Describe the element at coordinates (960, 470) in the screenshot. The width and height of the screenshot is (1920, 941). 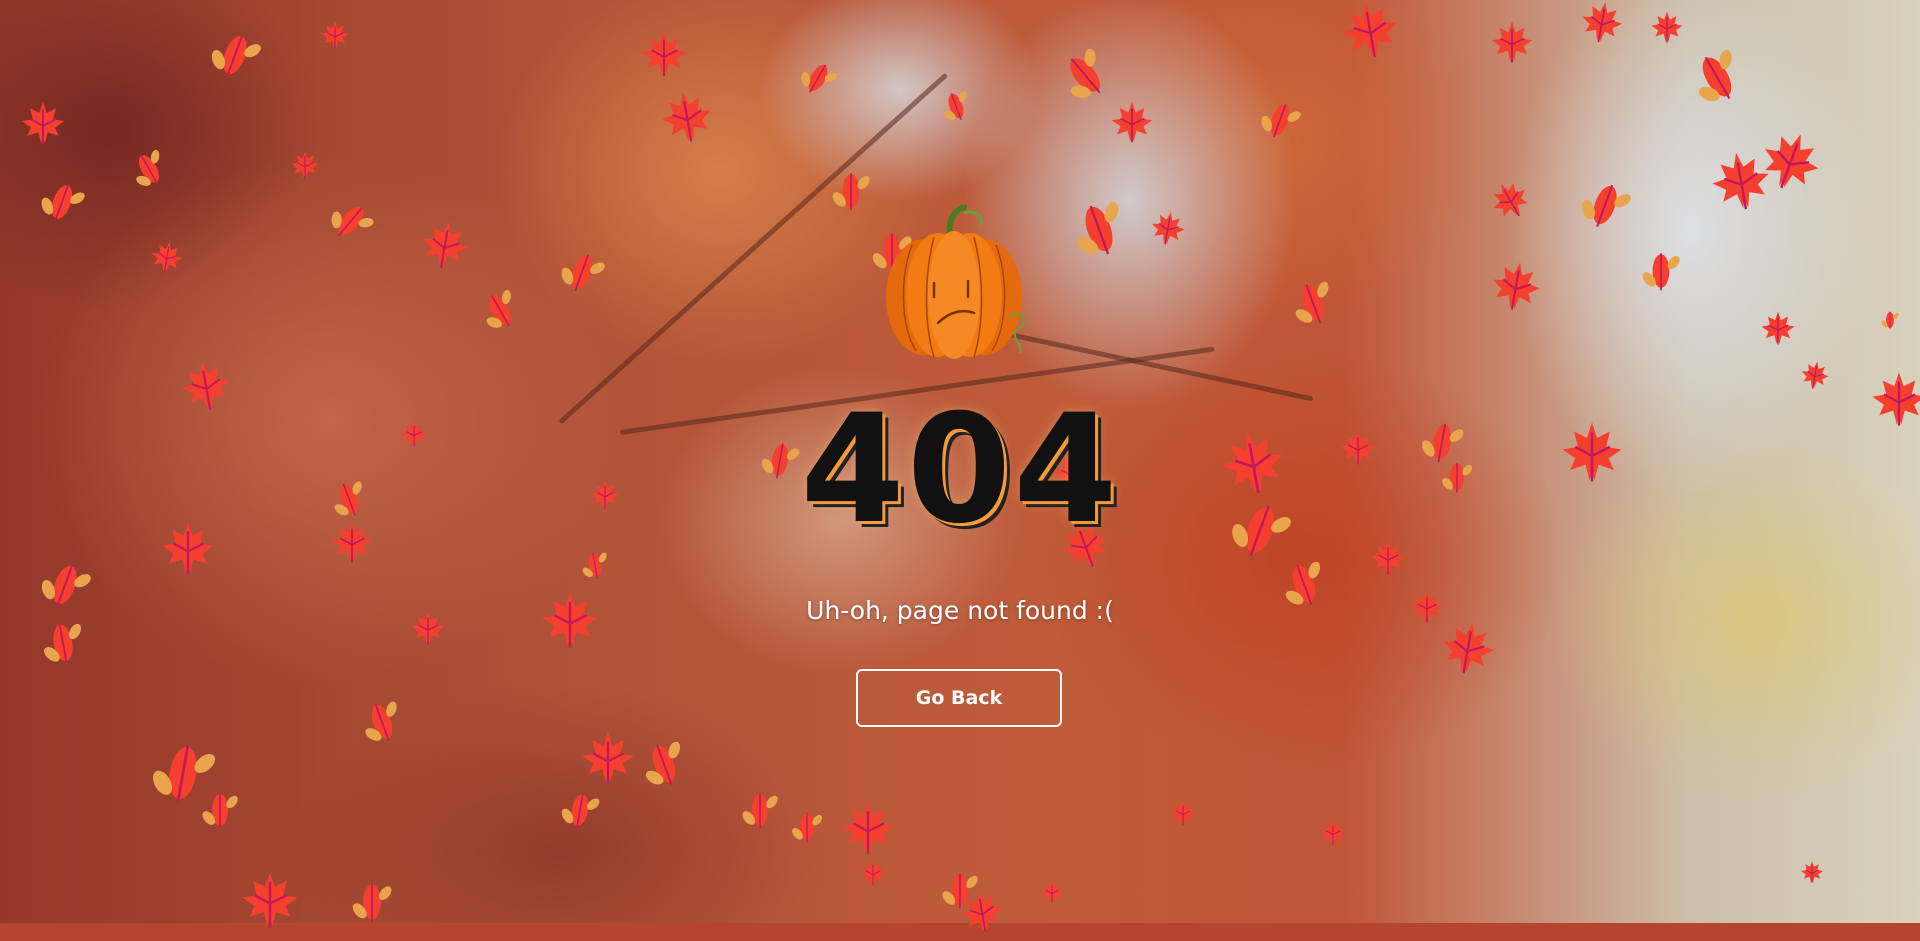
I see `error-code: 404` at that location.